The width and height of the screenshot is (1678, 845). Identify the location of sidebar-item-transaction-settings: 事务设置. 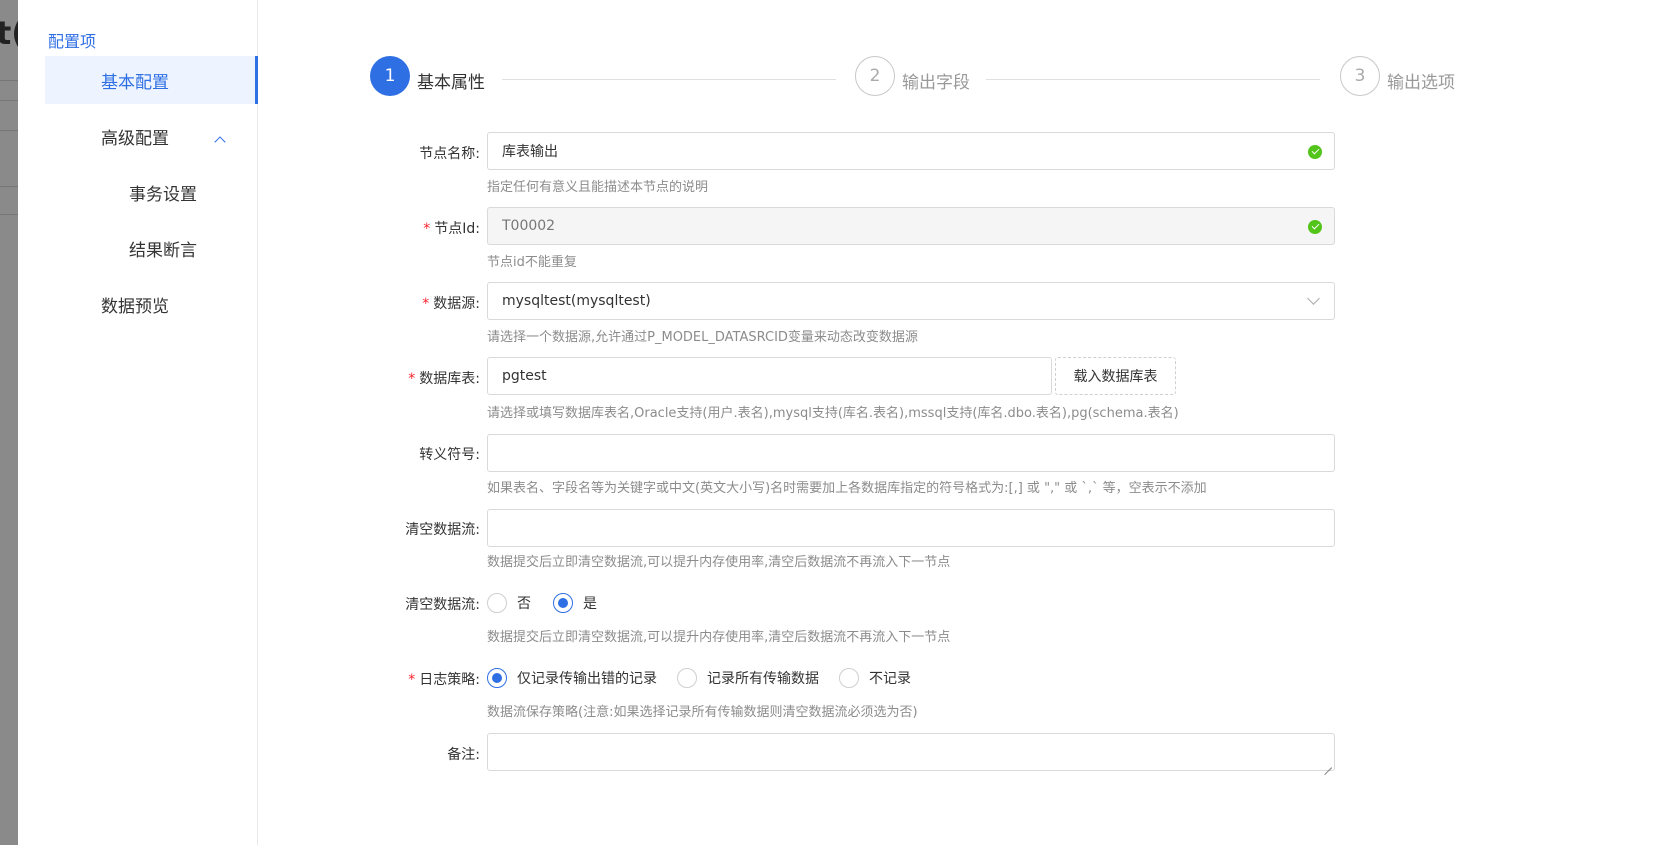
(145, 192).